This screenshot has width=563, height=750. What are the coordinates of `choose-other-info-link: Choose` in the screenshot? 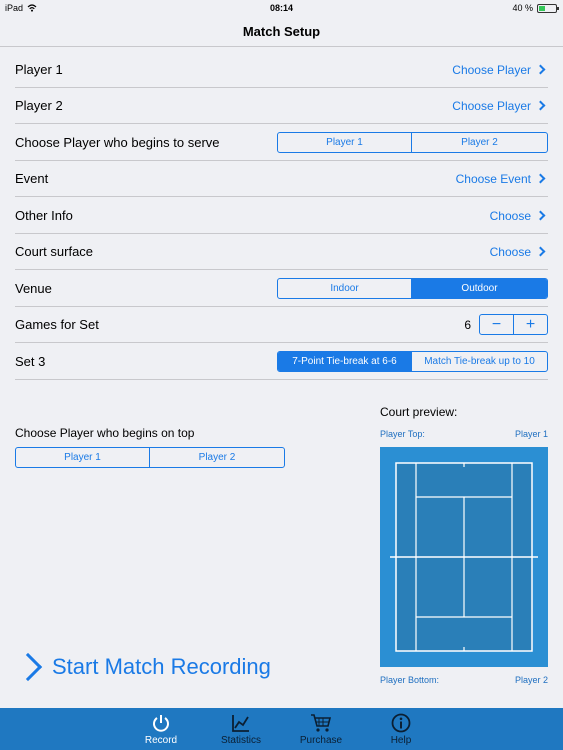 It's located at (519, 216).